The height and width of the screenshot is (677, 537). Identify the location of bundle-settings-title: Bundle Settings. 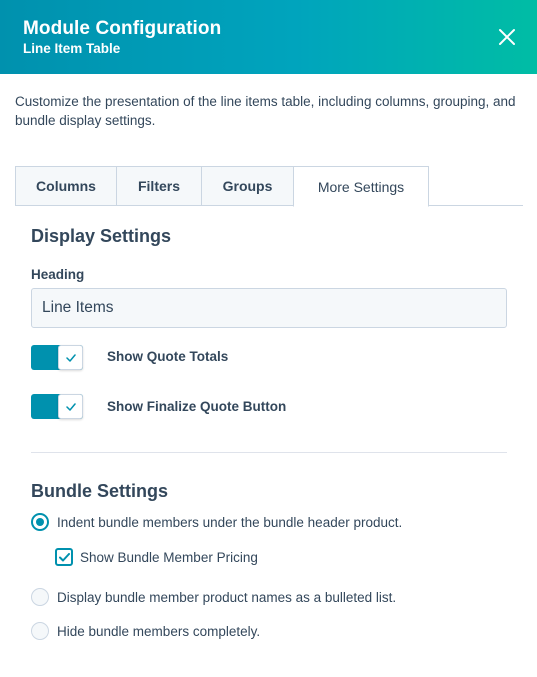
(100, 491).